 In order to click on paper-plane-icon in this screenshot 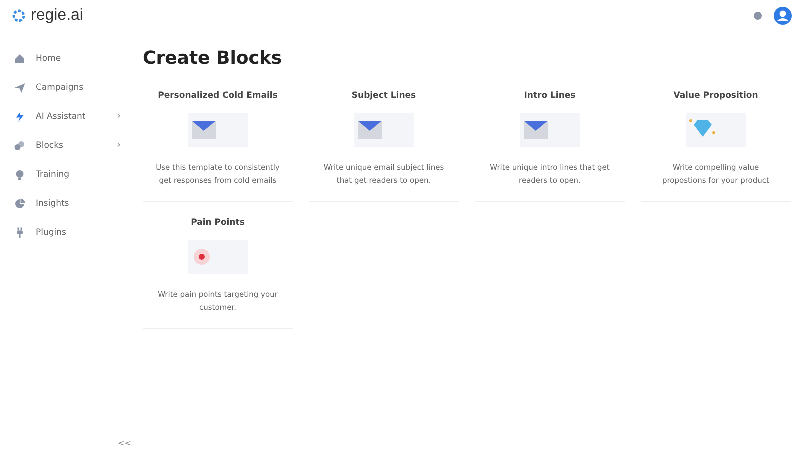, I will do `click(20, 88)`.